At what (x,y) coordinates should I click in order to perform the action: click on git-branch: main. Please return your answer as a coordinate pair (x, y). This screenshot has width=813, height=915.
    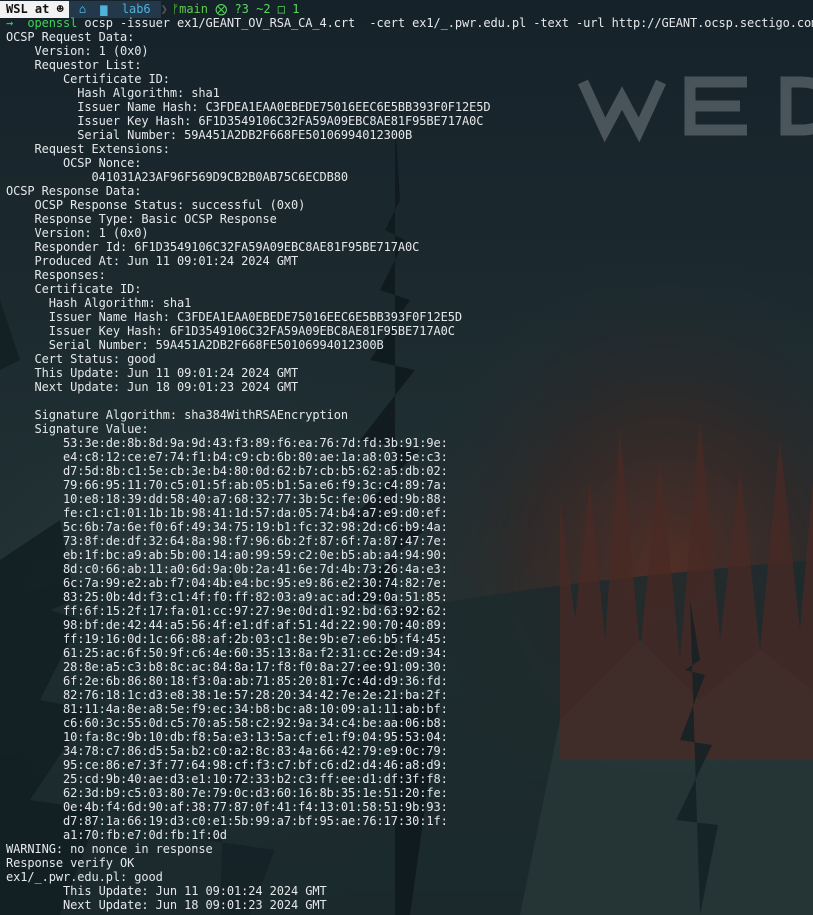
    Looking at the image, I should click on (193, 8).